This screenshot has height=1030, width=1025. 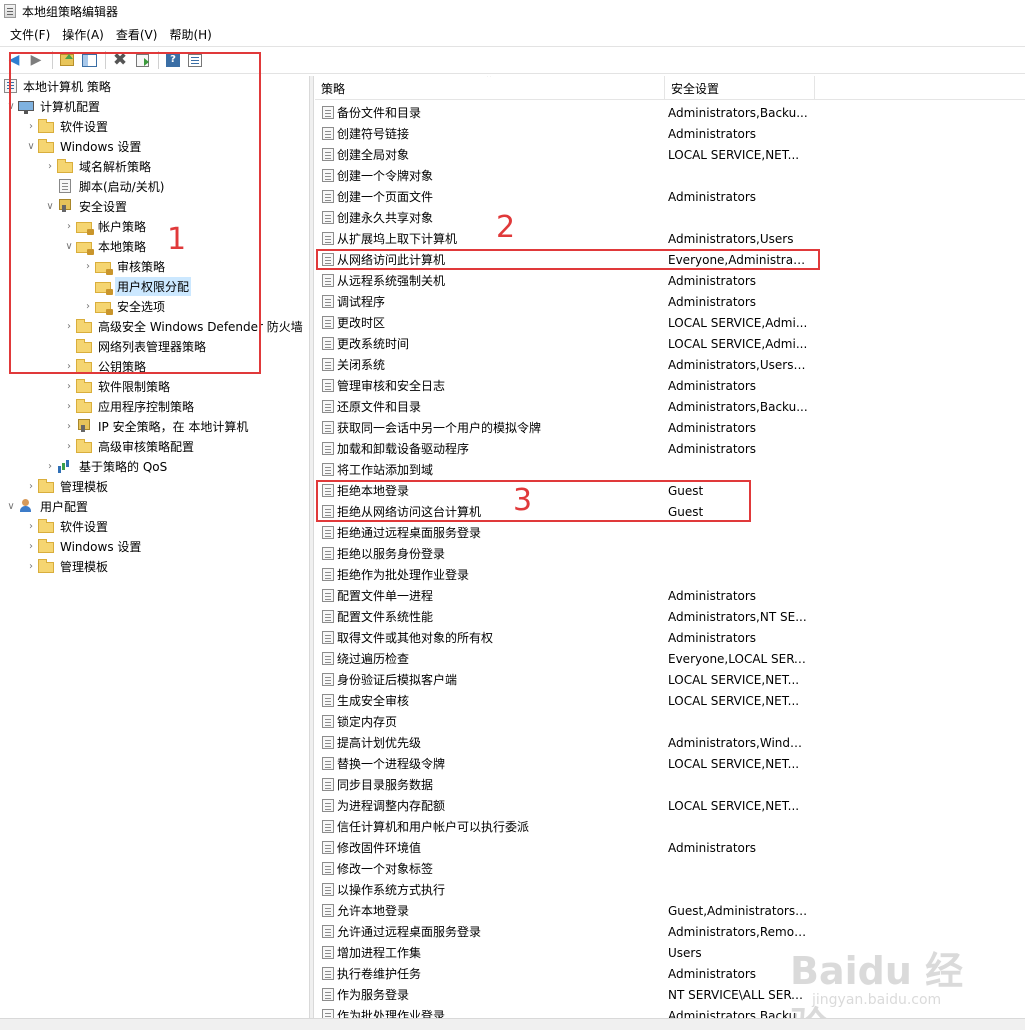 What do you see at coordinates (137, 34) in the screenshot?
I see `menu-view: 查看(V)` at bounding box center [137, 34].